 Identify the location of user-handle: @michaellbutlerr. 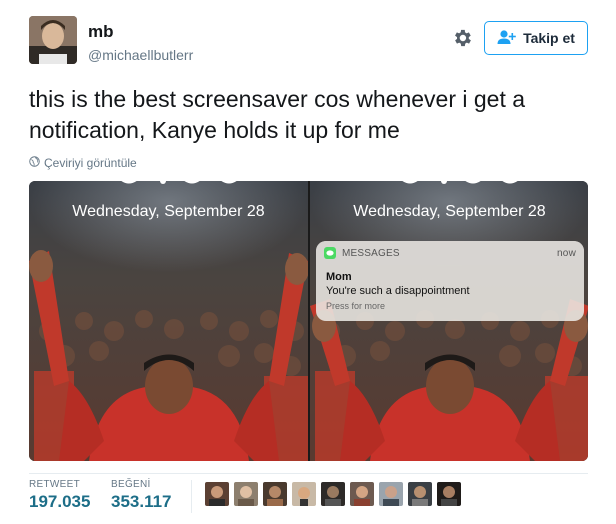
(140, 55).